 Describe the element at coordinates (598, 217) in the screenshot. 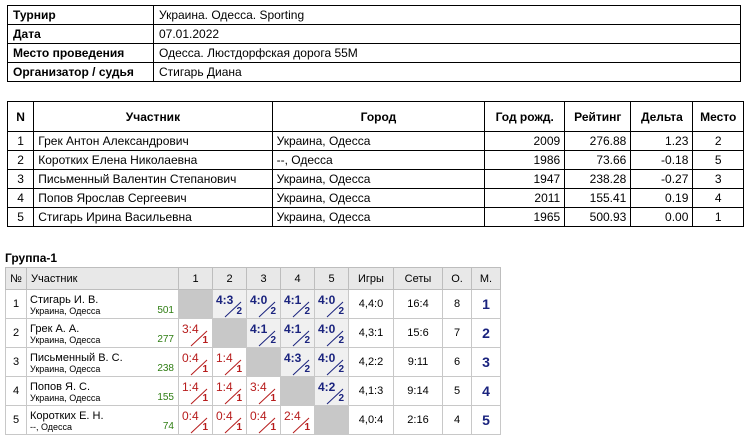

I see `participant-rating: 500.93` at that location.